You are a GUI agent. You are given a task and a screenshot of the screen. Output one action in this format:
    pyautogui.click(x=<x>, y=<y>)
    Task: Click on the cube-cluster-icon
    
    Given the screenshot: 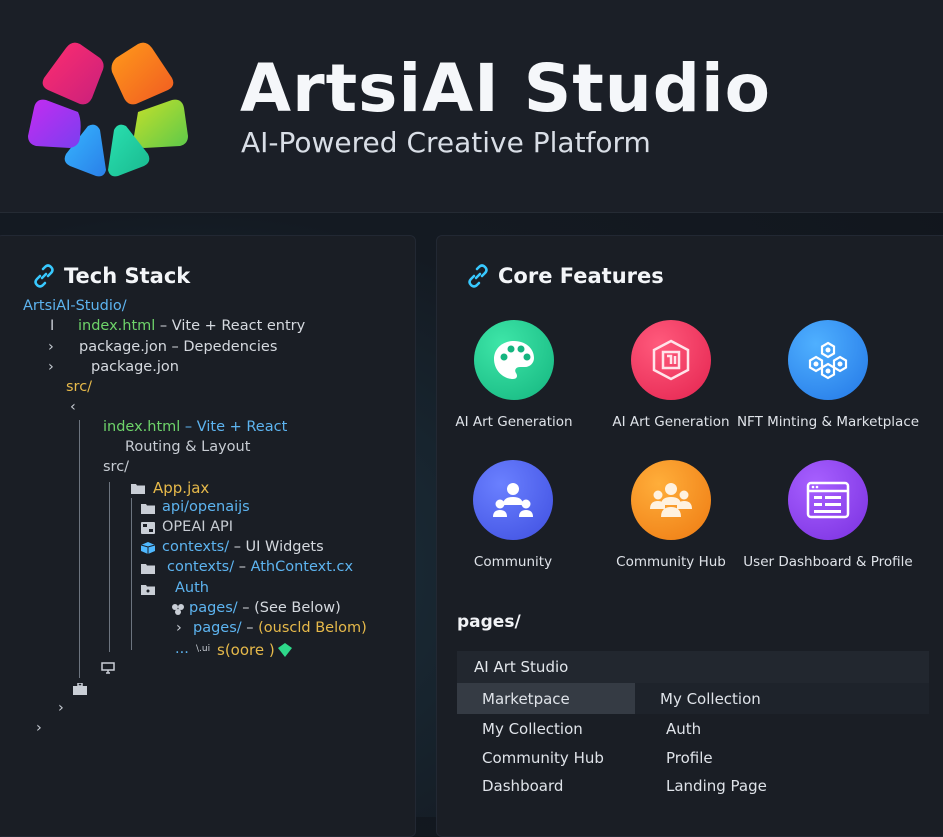 What is the action you would take?
    pyautogui.click(x=178, y=609)
    